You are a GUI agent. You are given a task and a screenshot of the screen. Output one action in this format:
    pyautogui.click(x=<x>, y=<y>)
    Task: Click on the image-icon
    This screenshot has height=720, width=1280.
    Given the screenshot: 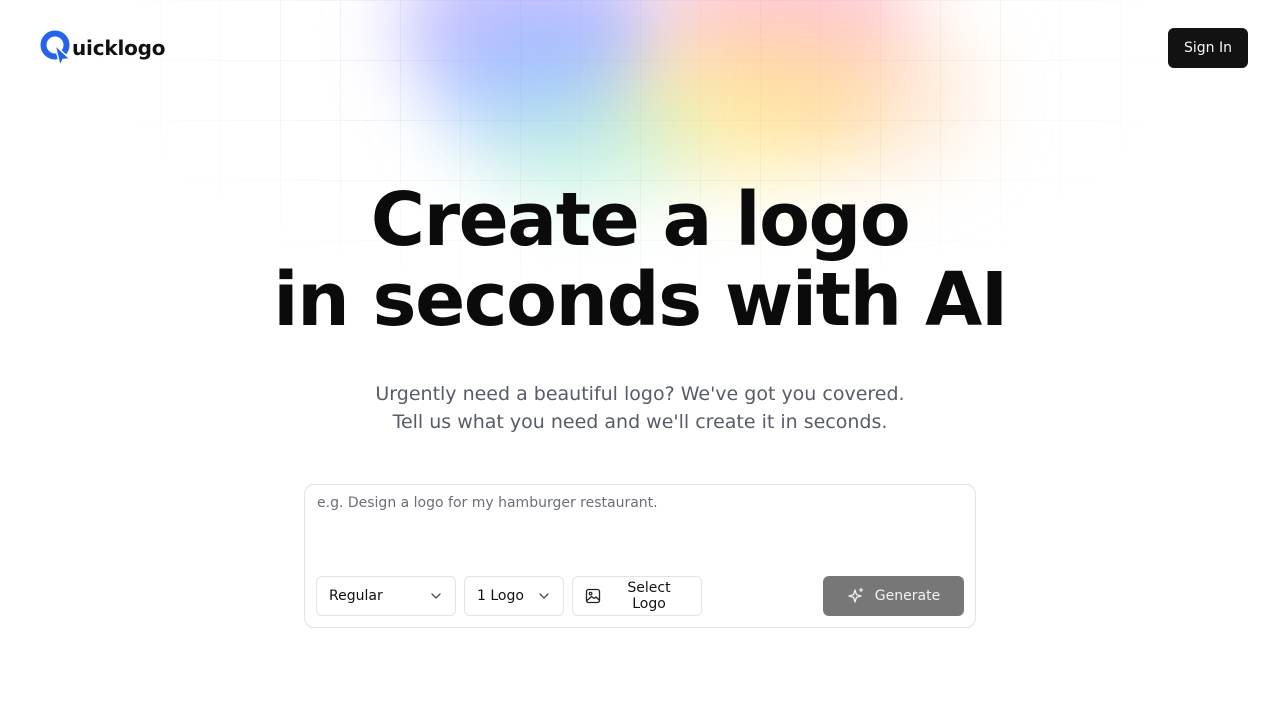 What is the action you would take?
    pyautogui.click(x=593, y=596)
    